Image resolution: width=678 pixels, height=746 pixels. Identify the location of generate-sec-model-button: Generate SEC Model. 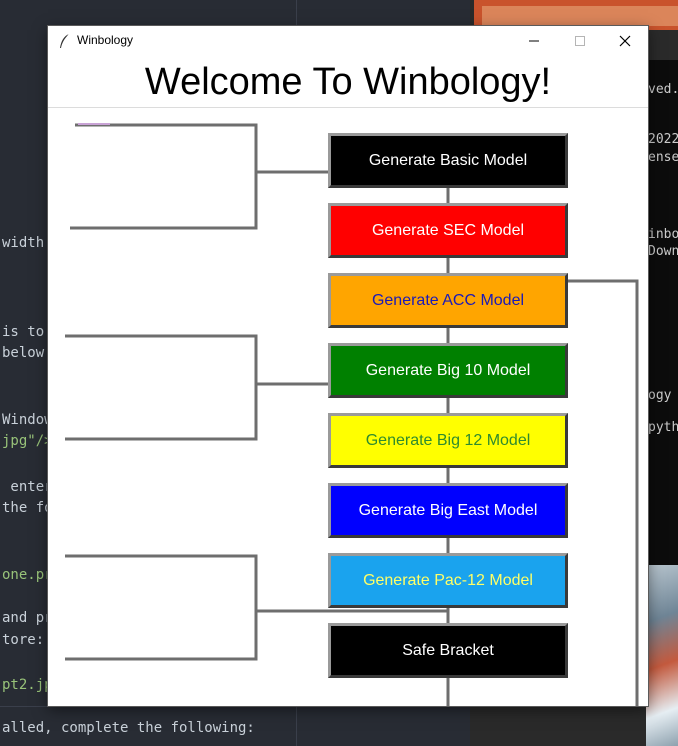
(448, 230).